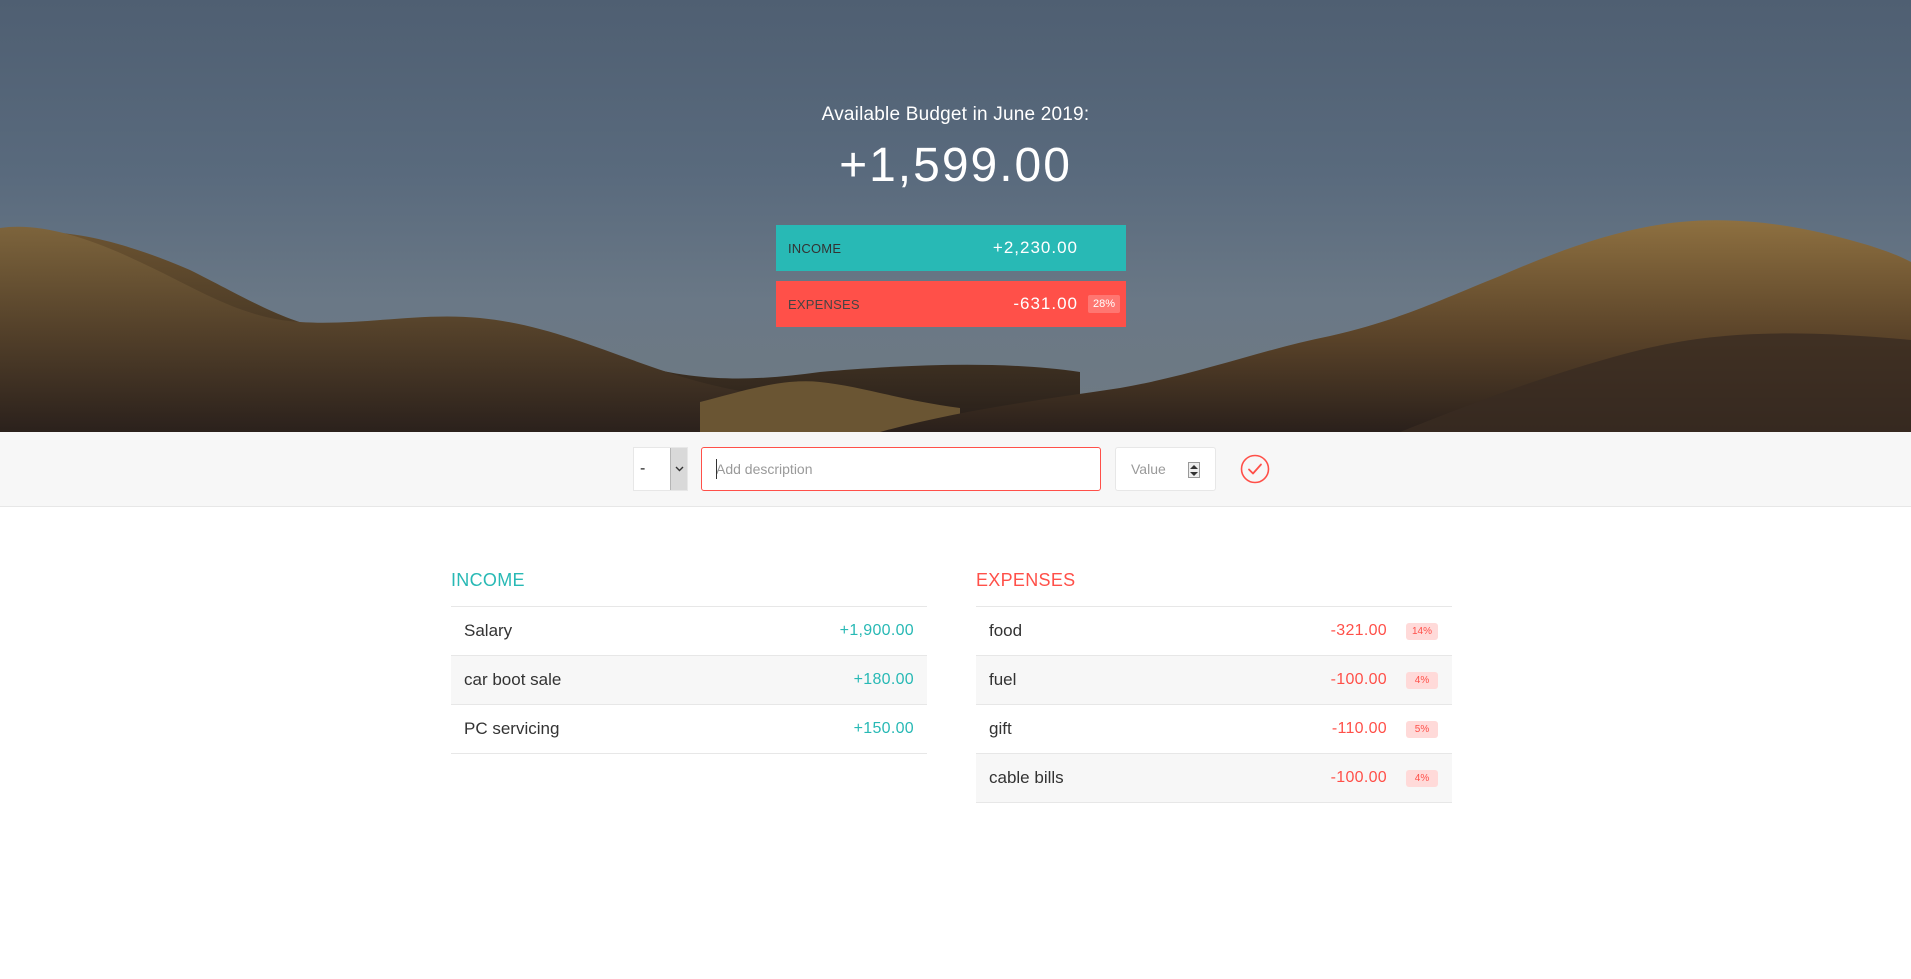 The width and height of the screenshot is (1911, 979). What do you see at coordinates (513, 679) in the screenshot?
I see `item-description: car boot sale` at bounding box center [513, 679].